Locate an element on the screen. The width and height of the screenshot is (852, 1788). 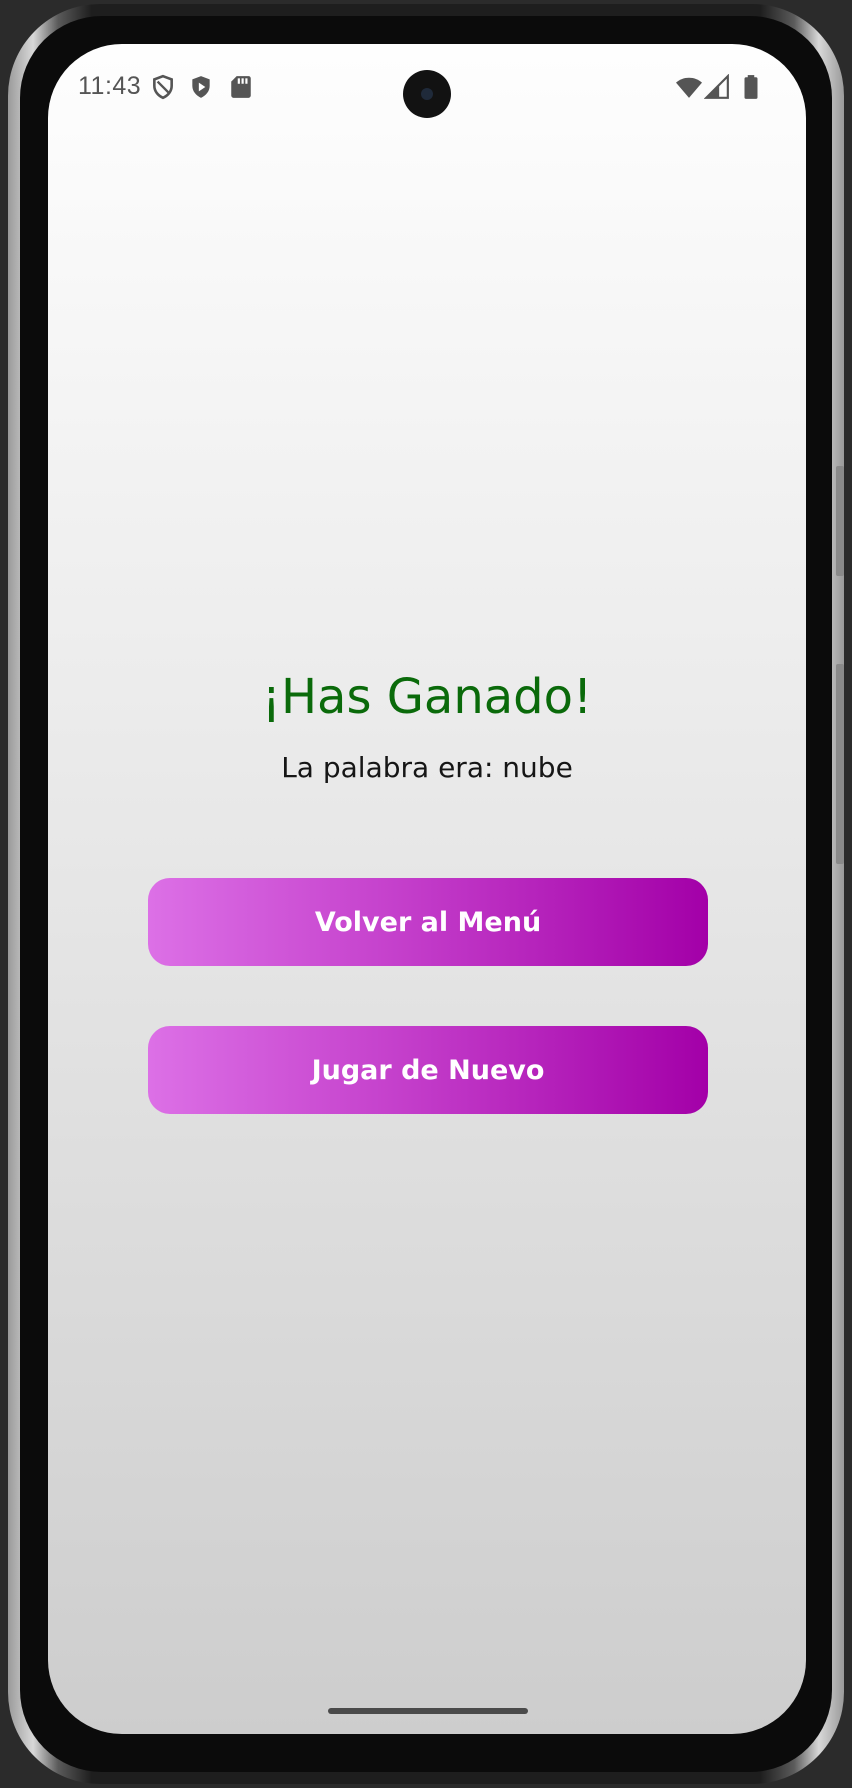
sd-card-icon is located at coordinates (241, 87).